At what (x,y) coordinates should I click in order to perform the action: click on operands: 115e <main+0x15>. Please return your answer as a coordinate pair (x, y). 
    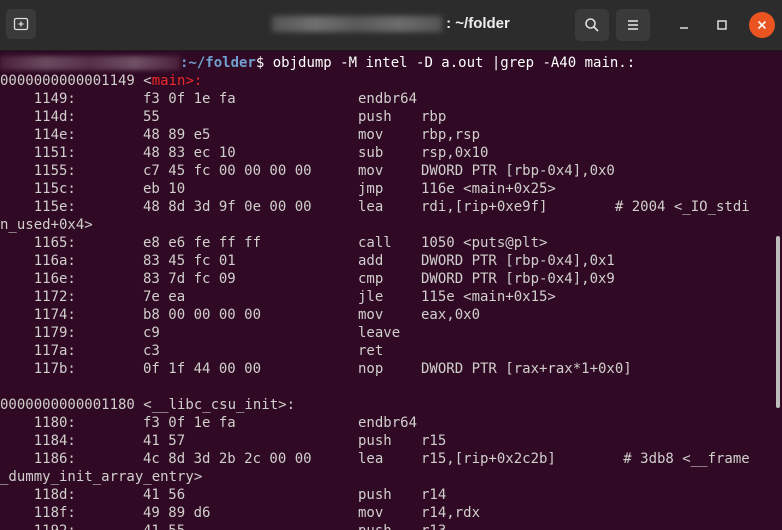
    Looking at the image, I should click on (488, 297).